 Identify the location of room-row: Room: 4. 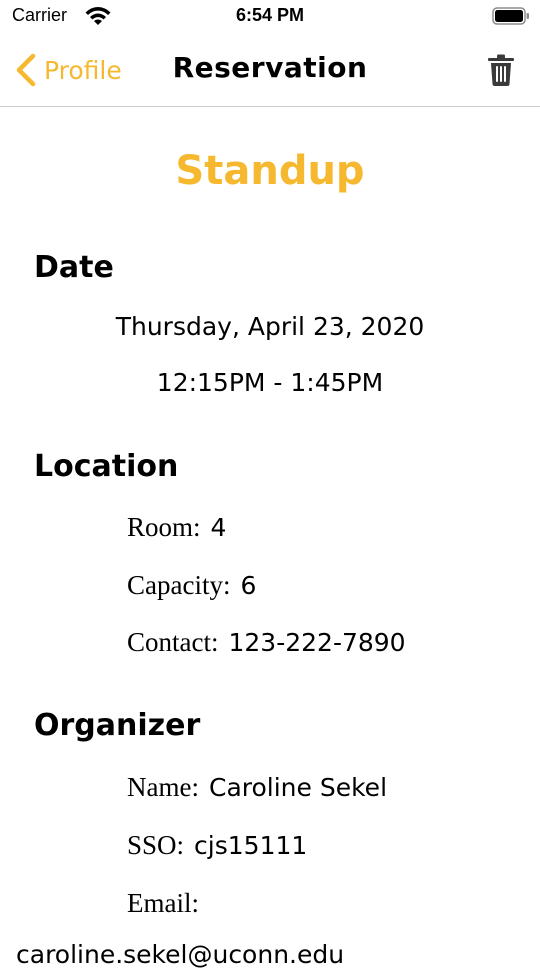
(176, 527).